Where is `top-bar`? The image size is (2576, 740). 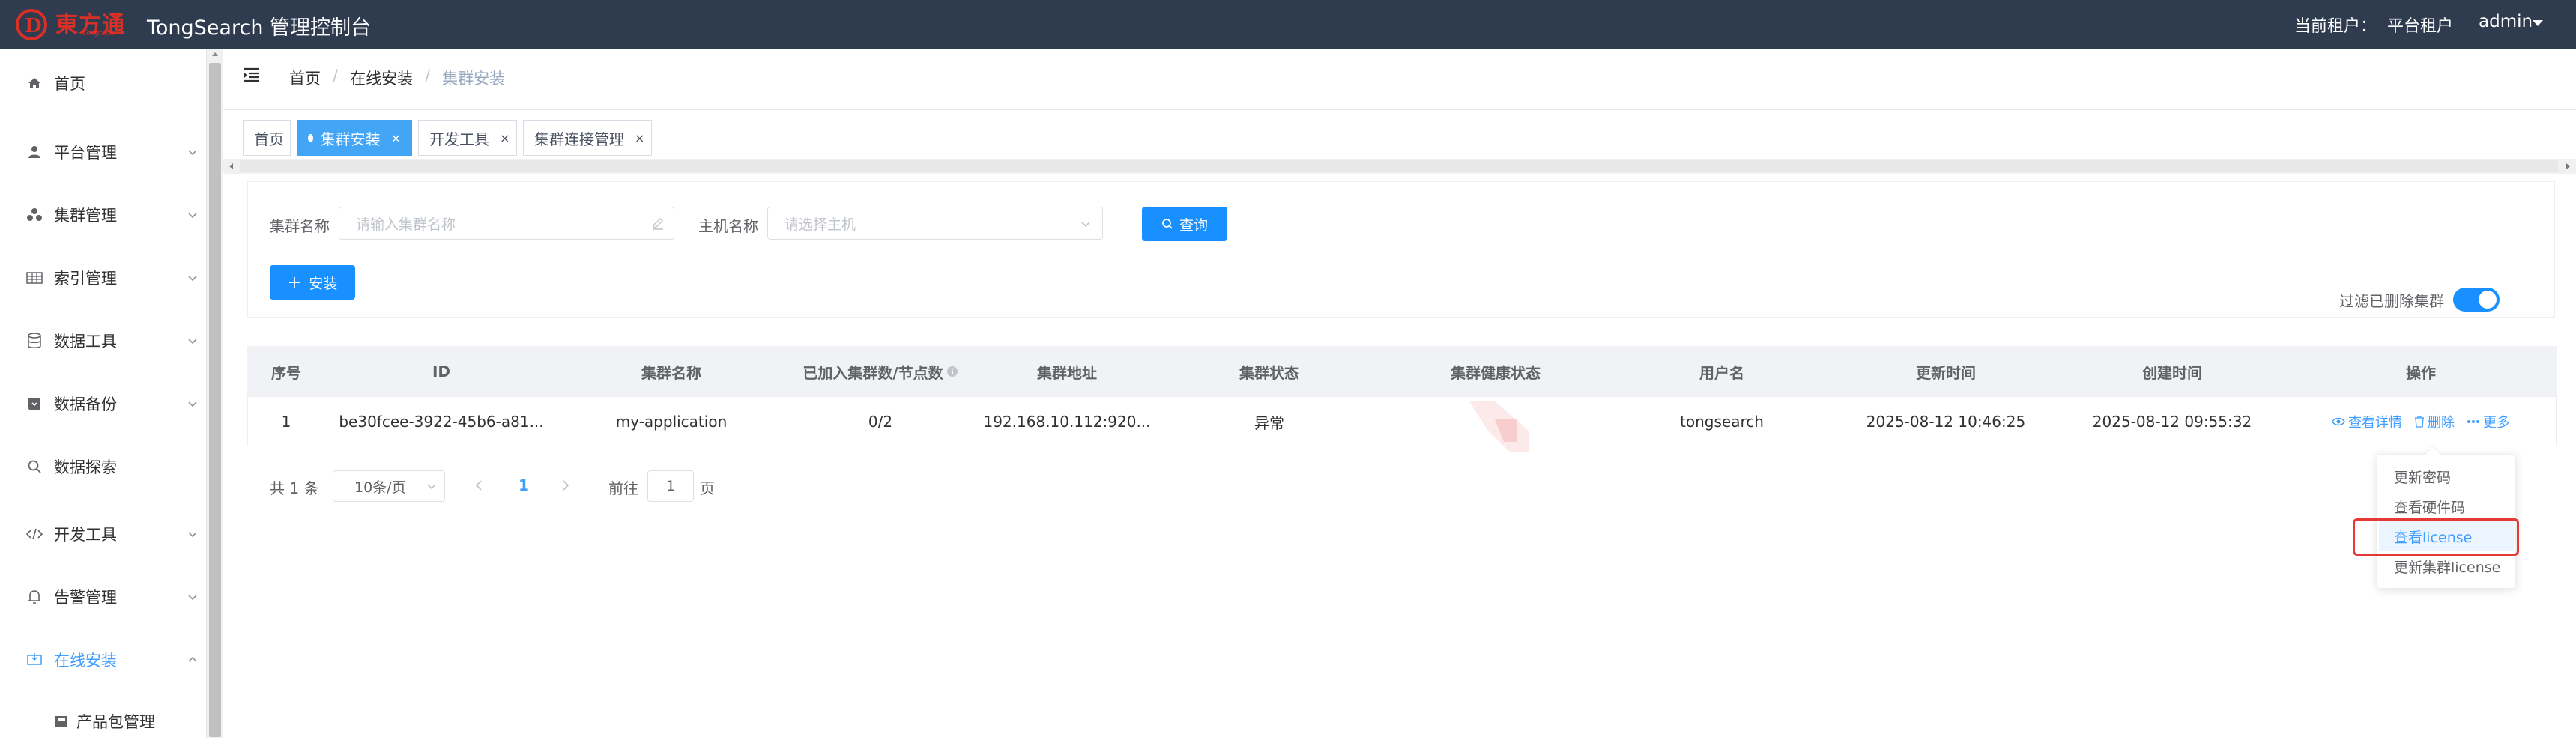 top-bar is located at coordinates (1288, 24).